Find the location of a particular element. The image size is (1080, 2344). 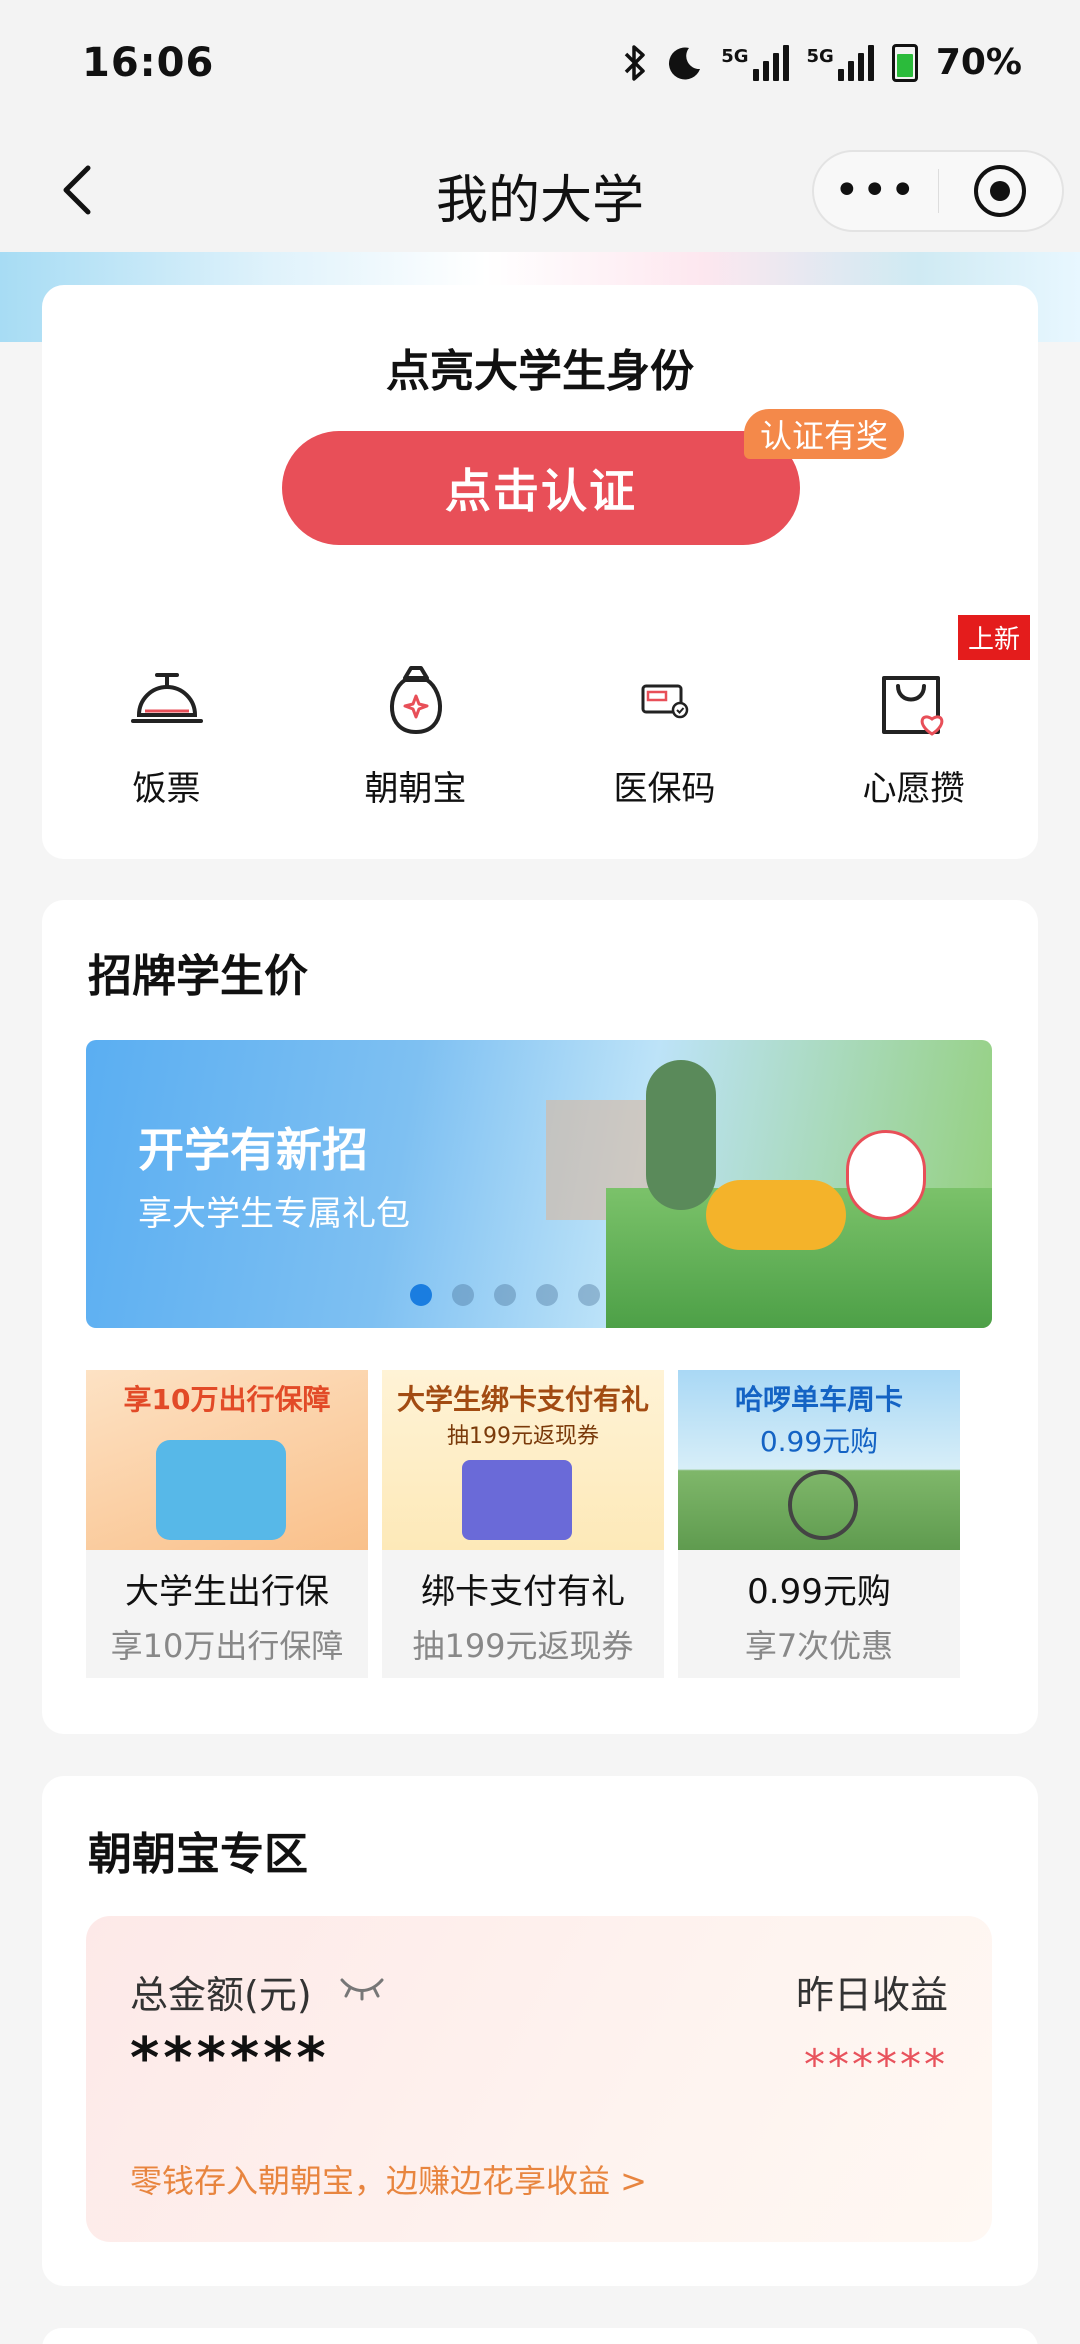

shopping-bag-heart-icon is located at coordinates (912, 706).